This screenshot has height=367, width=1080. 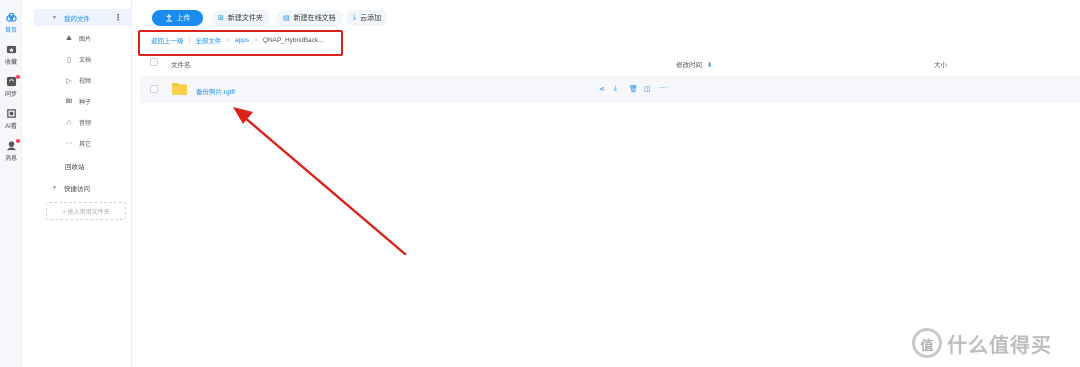 What do you see at coordinates (154, 62) in the screenshot?
I see `select-all-checkbox` at bounding box center [154, 62].